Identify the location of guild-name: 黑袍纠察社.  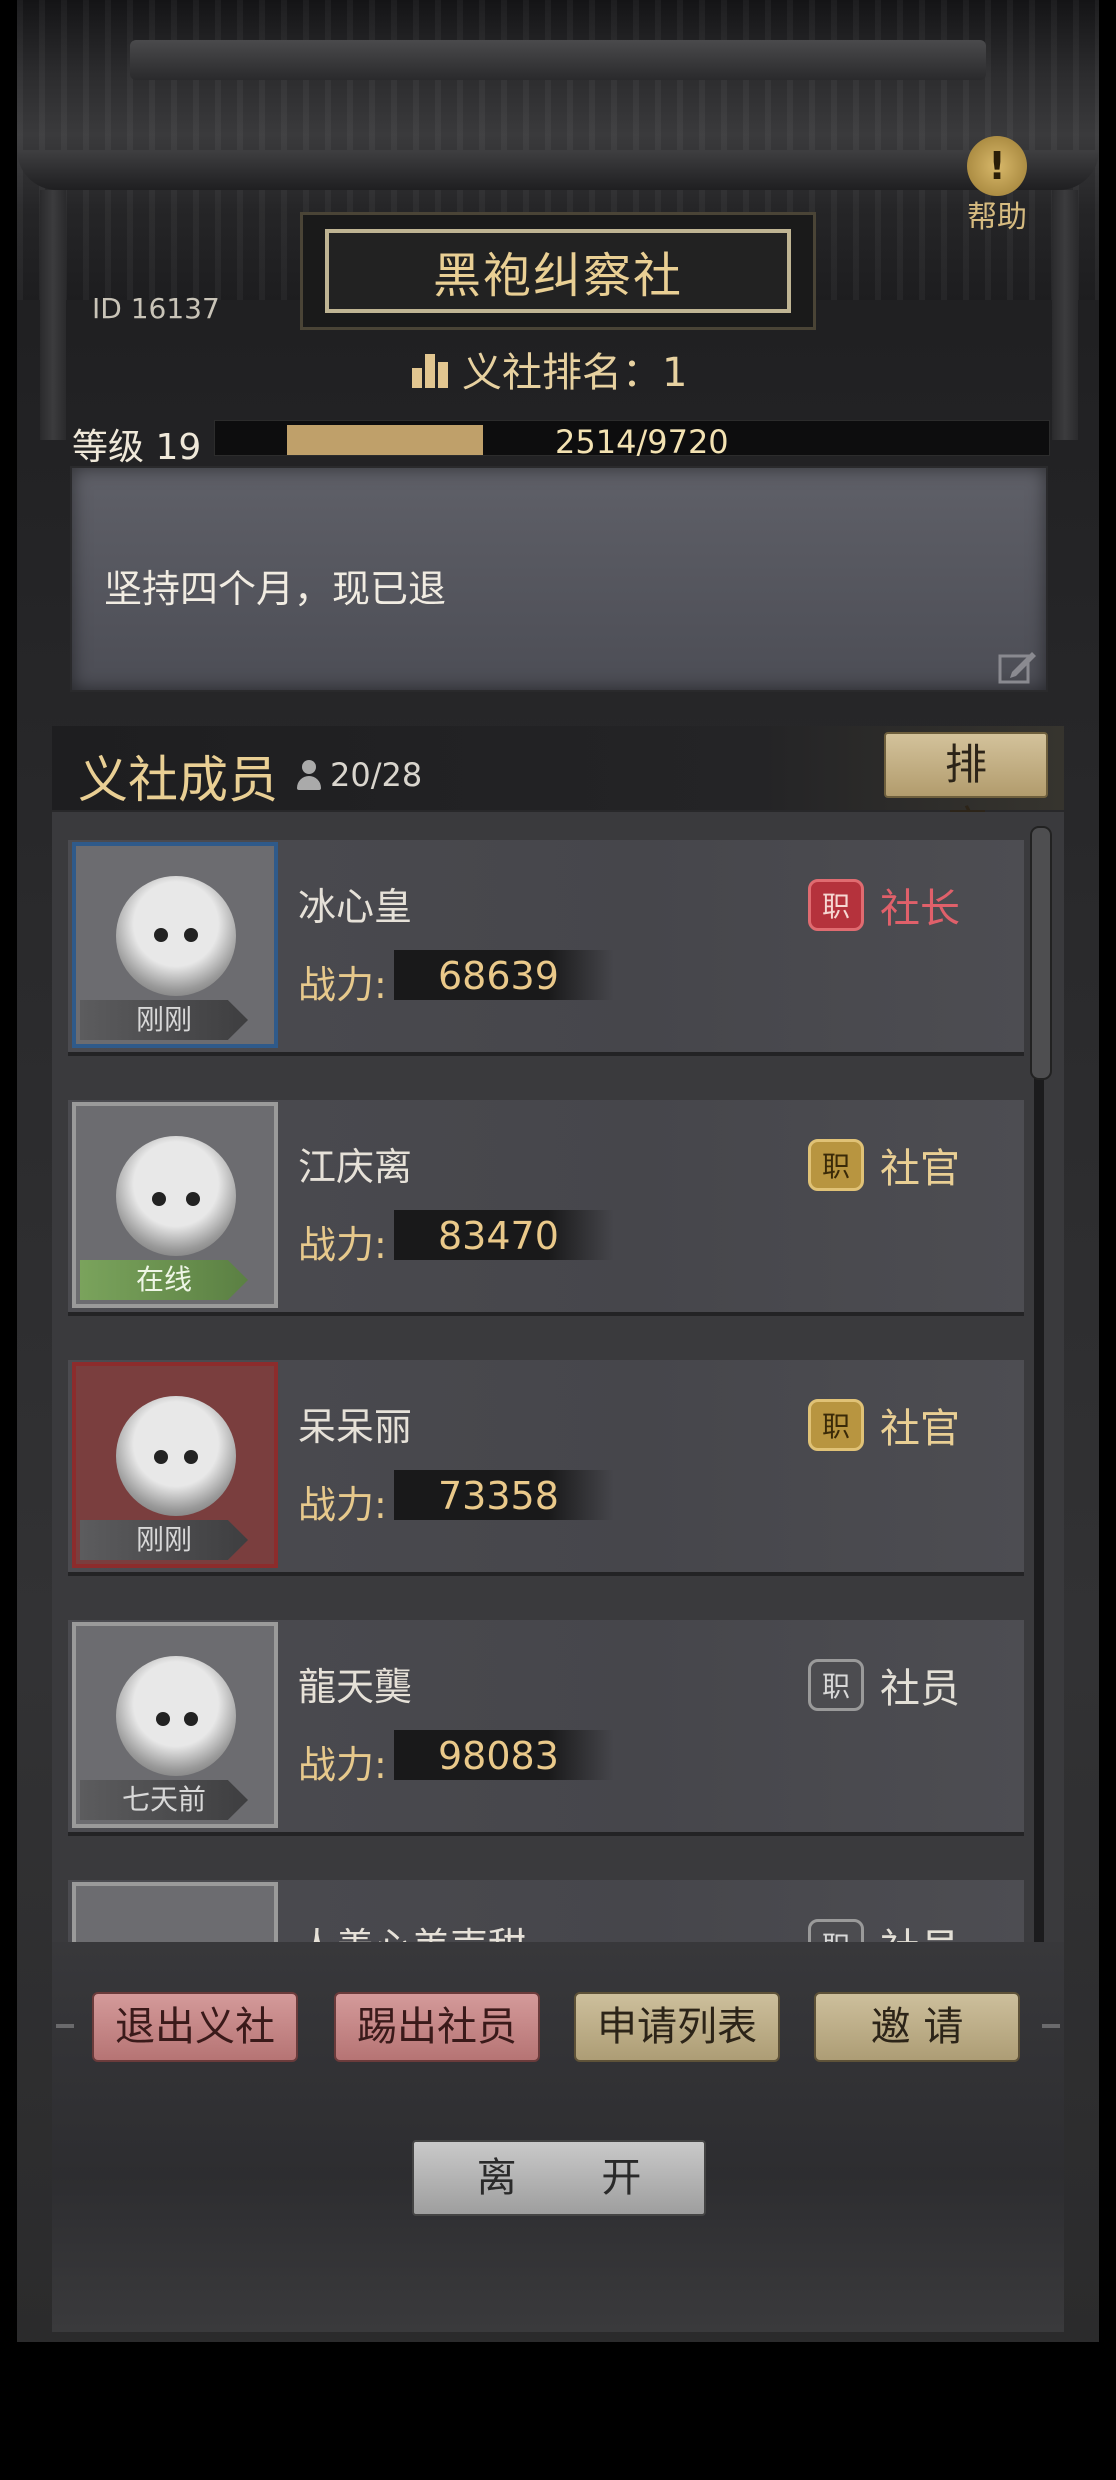
(557, 276).